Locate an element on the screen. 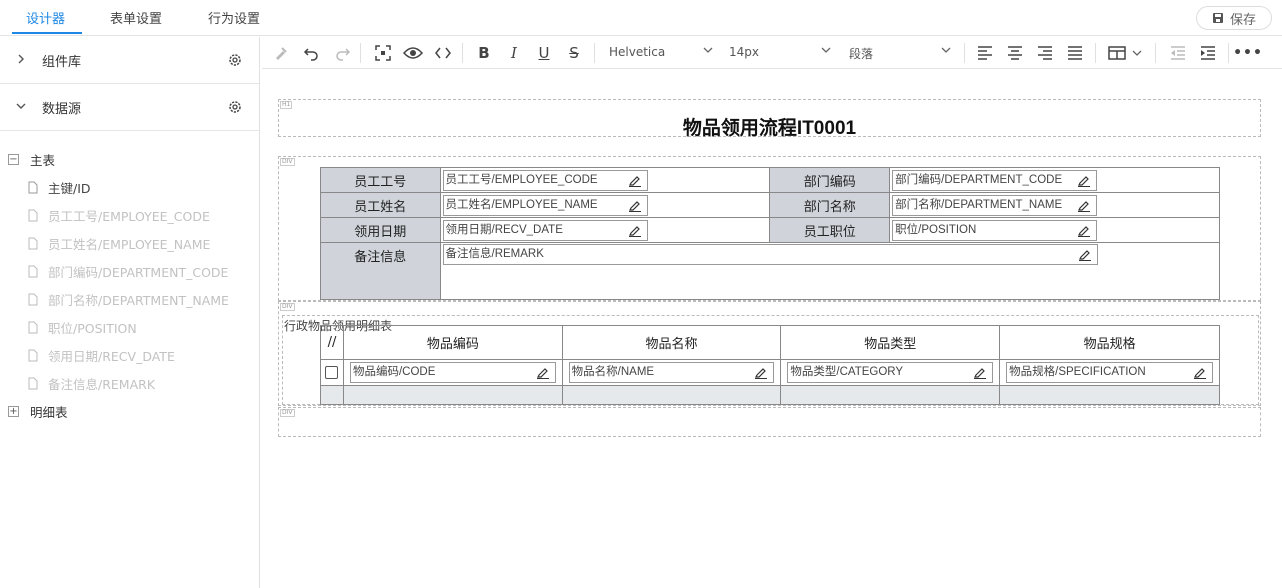  field-placeholder: 领用日期/RECV_DATE is located at coordinates (504, 229).